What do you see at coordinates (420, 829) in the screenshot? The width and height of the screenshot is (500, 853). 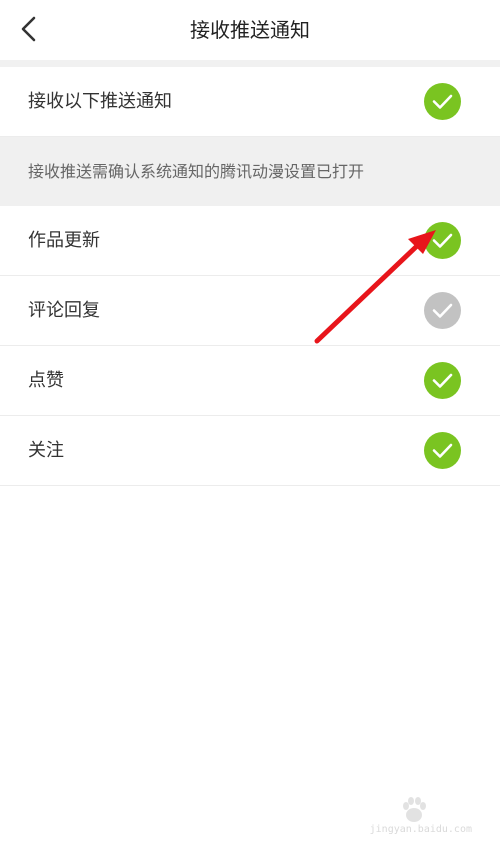 I see `watermark-text: jingyan.baidu.com` at bounding box center [420, 829].